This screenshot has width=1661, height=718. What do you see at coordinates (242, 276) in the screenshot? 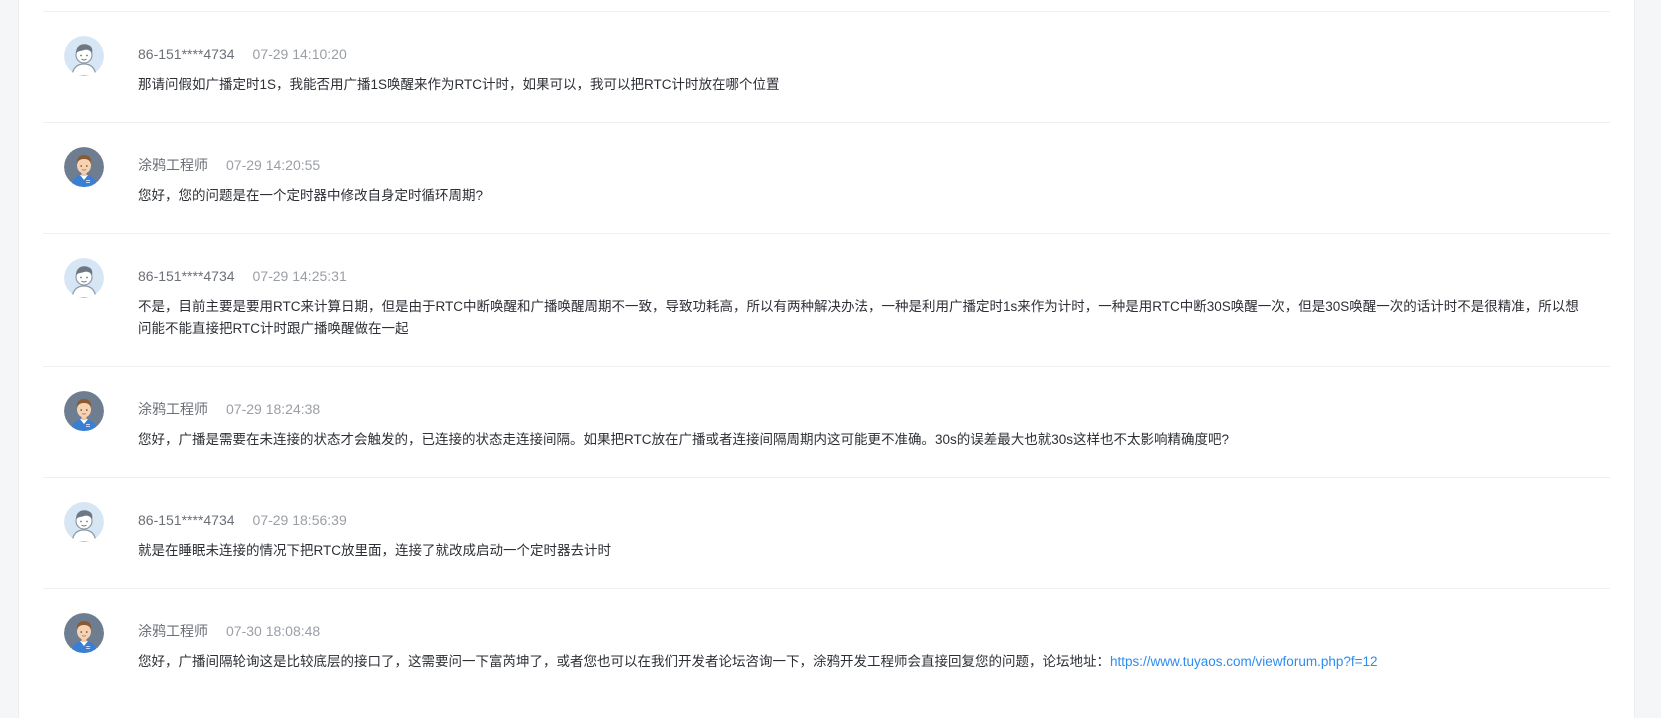
I see `comment-meta: 86-151****4734 07-29 14:25:31` at bounding box center [242, 276].